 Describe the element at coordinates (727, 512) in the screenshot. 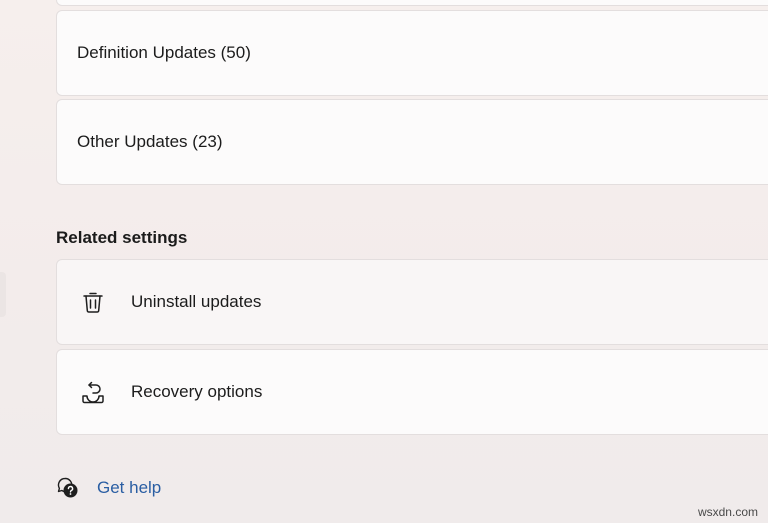

I see `watermark-text: wsxdn.com` at that location.